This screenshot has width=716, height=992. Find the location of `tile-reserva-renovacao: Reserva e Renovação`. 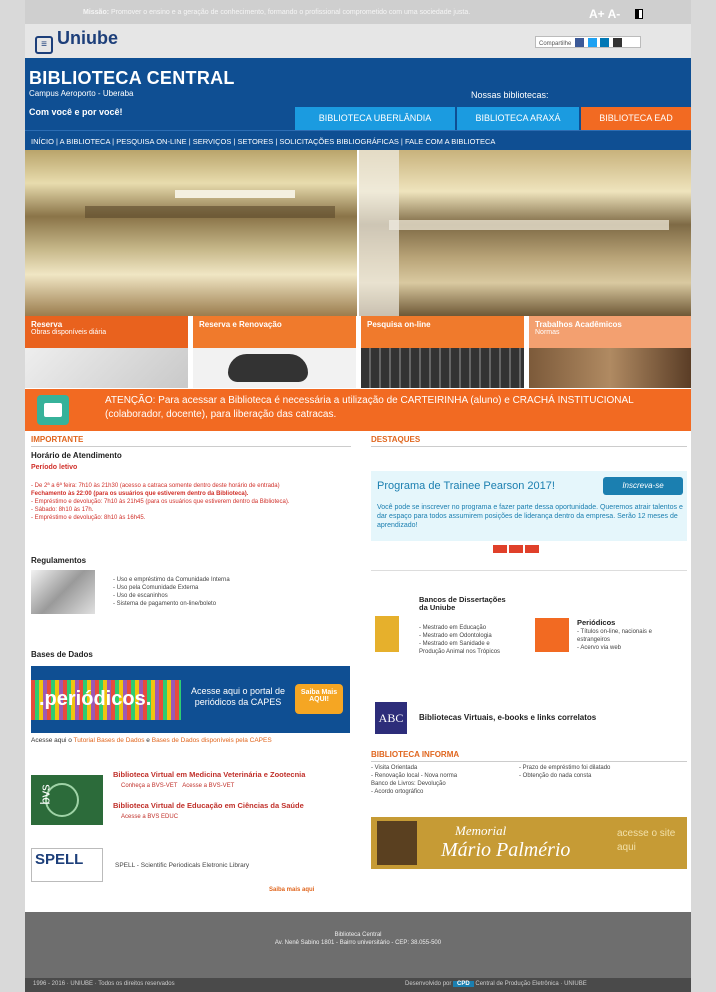

tile-reserva-renovacao: Reserva e Renovação is located at coordinates (274, 352).